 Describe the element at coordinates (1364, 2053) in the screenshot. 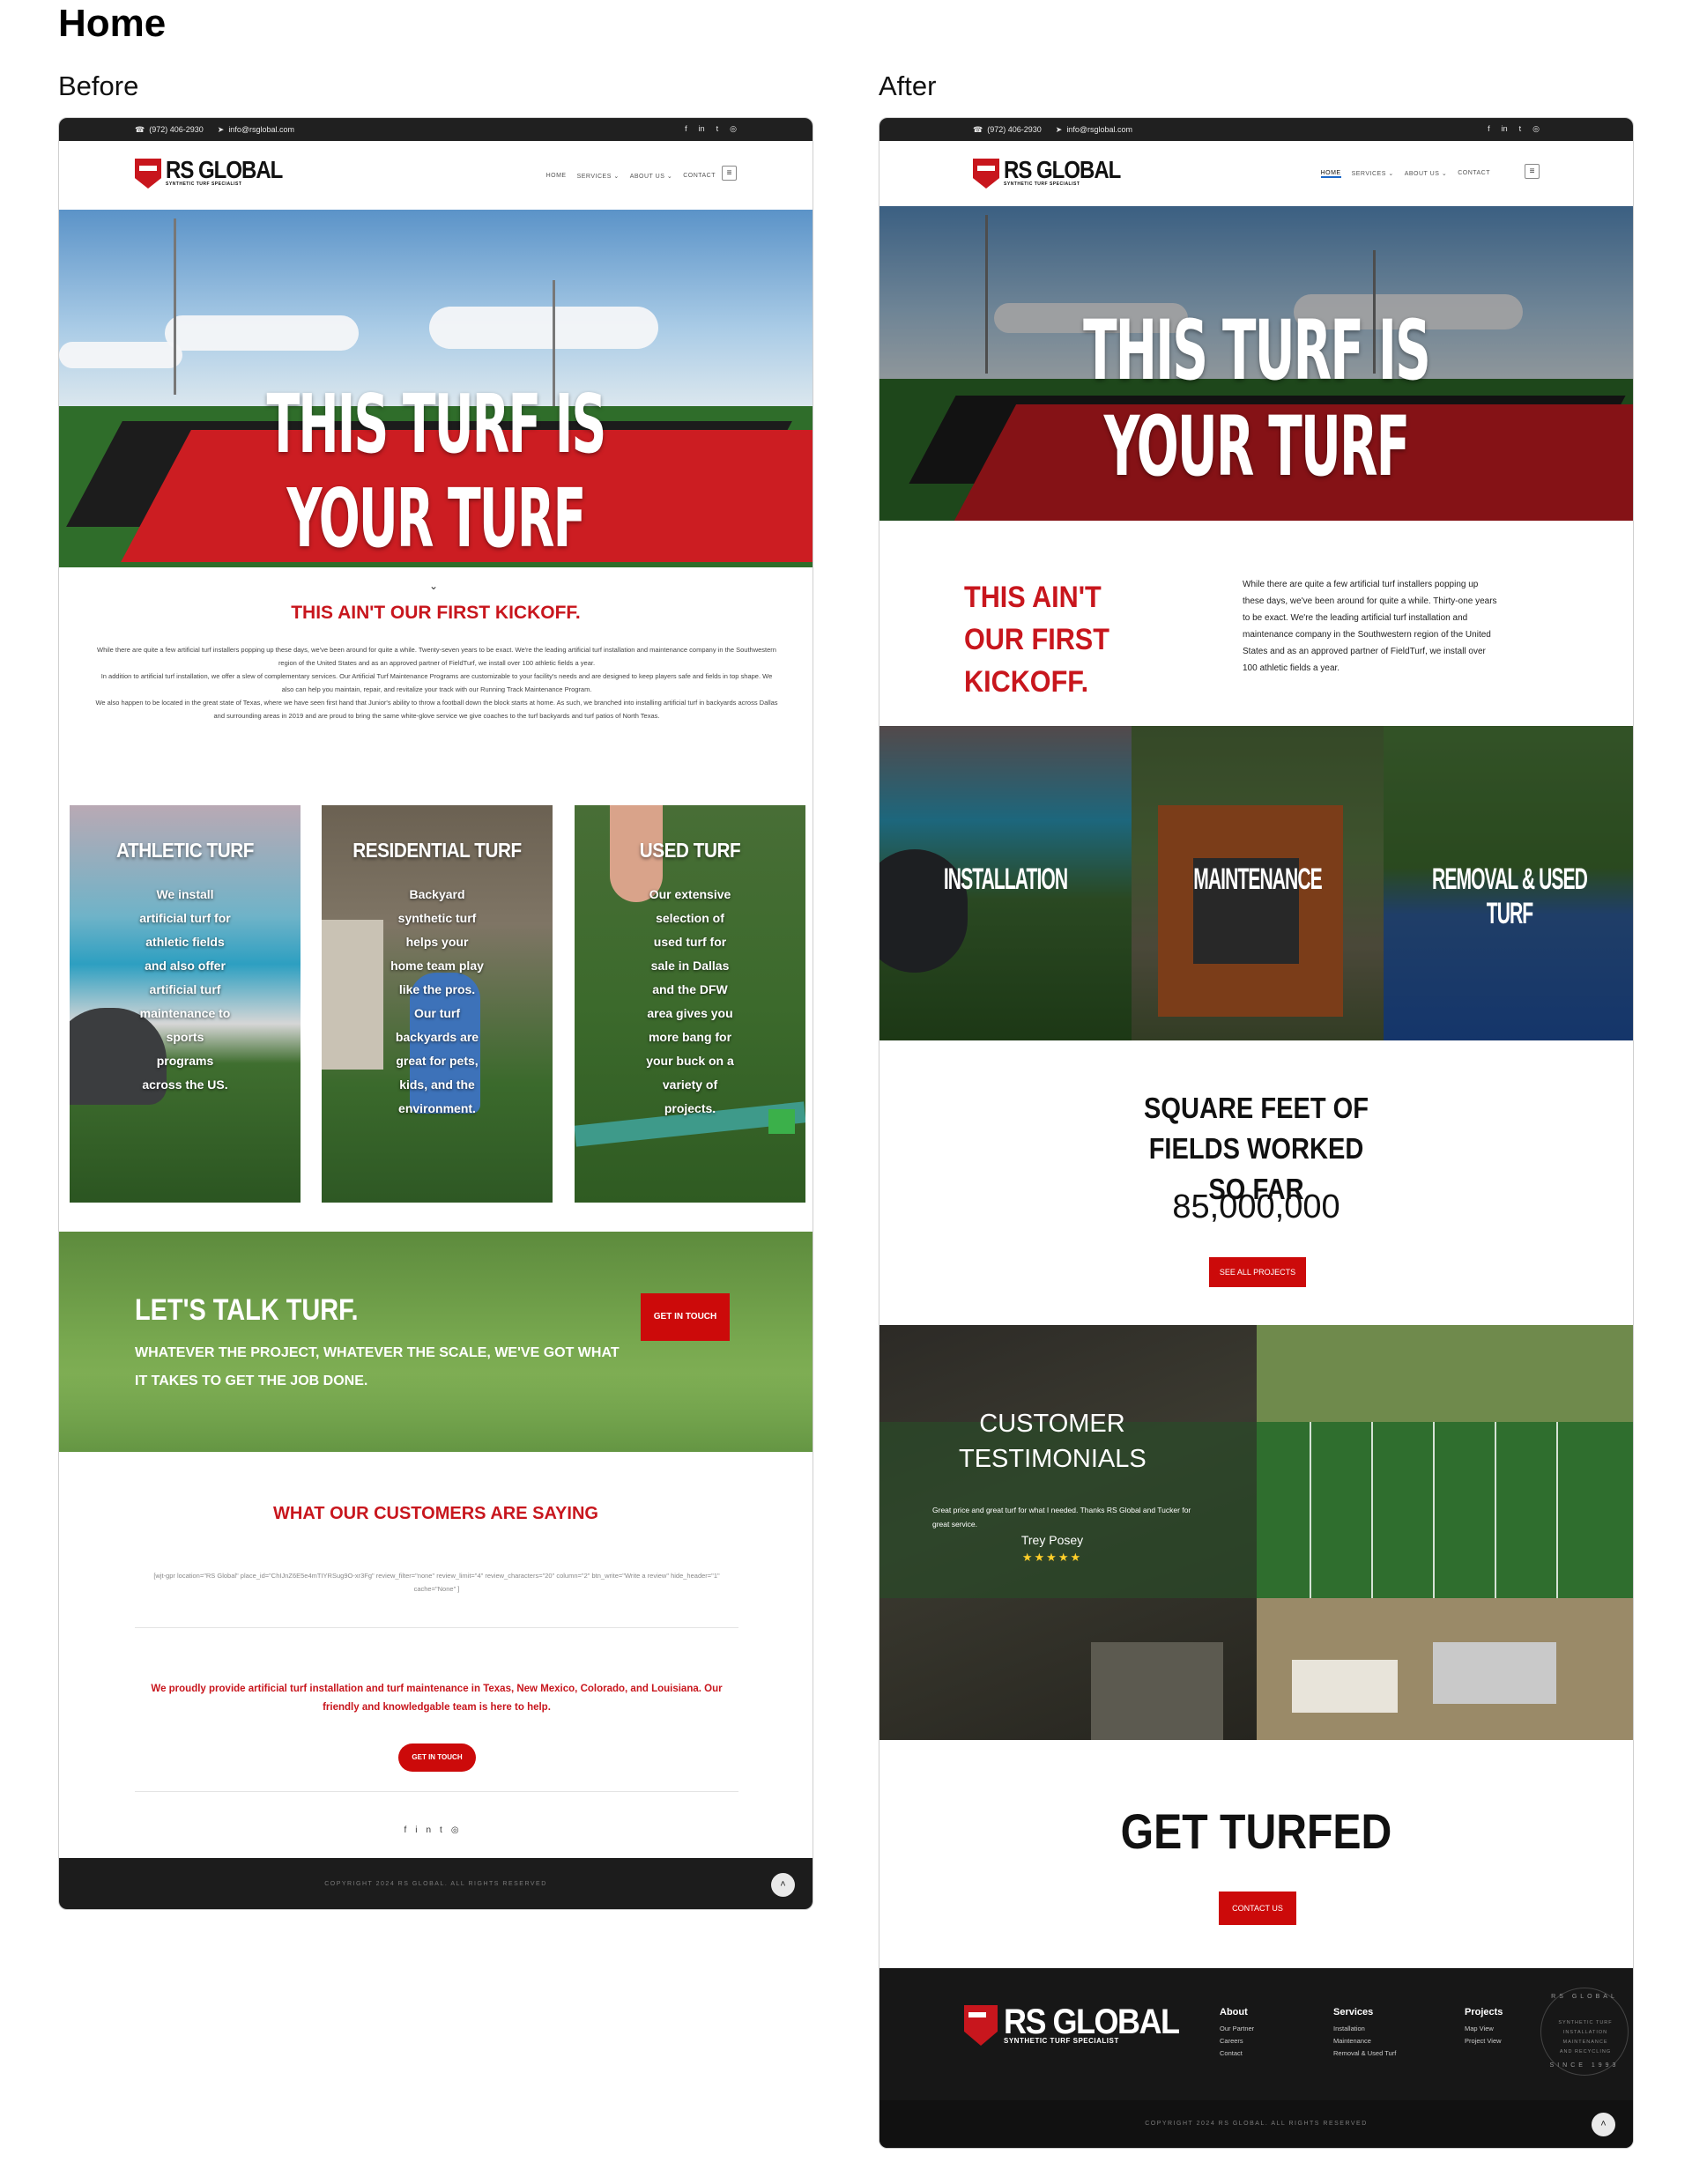

I see `footer-link: Removal & Used Turf` at that location.